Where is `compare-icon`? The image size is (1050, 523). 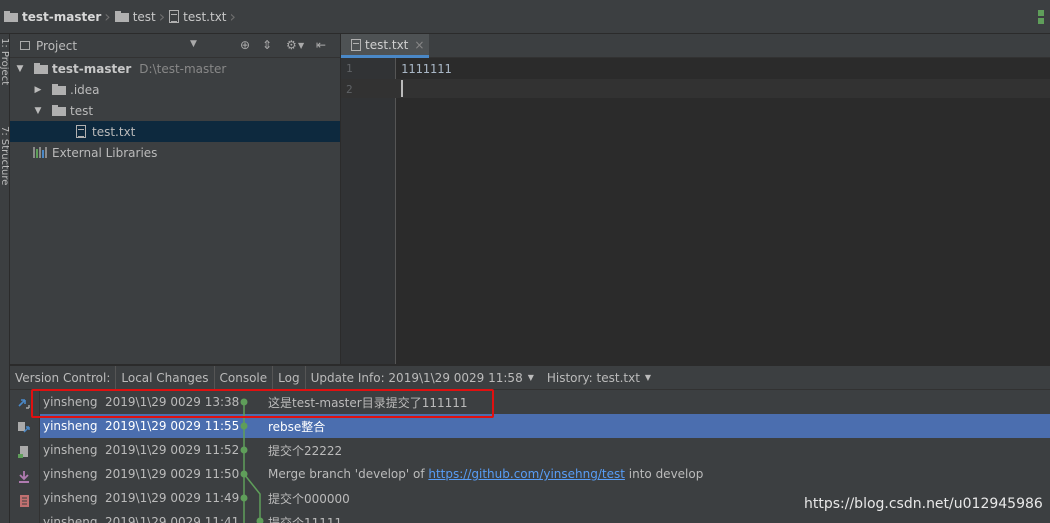 compare-icon is located at coordinates (24, 403).